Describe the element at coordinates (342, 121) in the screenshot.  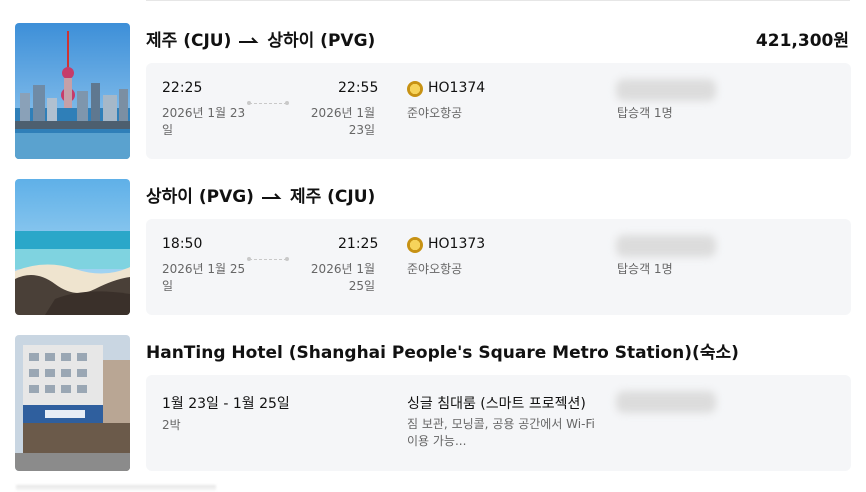
I see `arrival-date: 2026년 1월 23일` at that location.